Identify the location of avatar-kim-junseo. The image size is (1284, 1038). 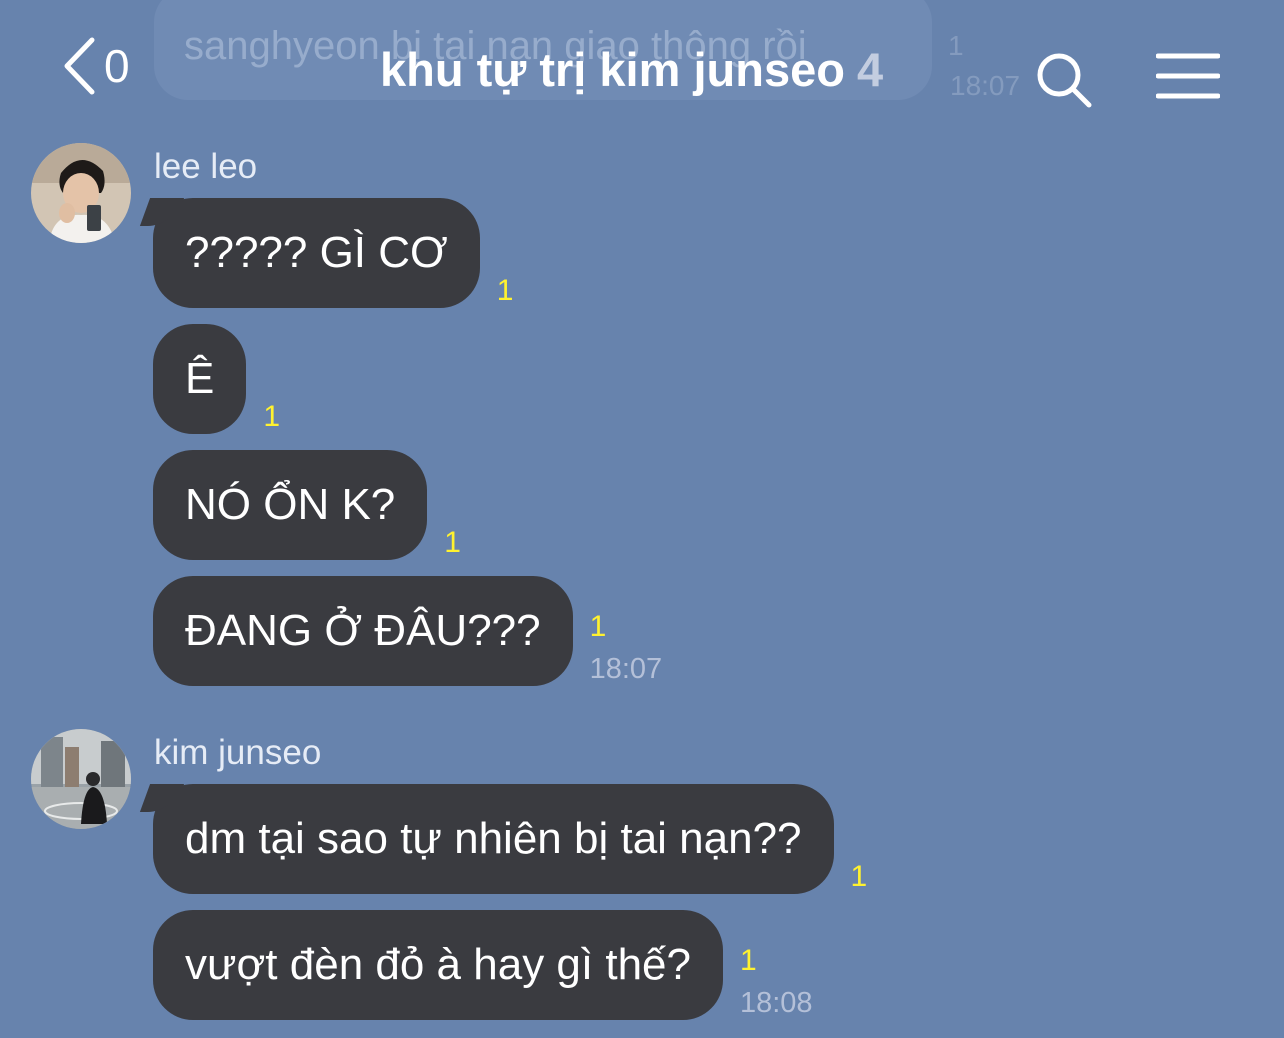
(81, 779).